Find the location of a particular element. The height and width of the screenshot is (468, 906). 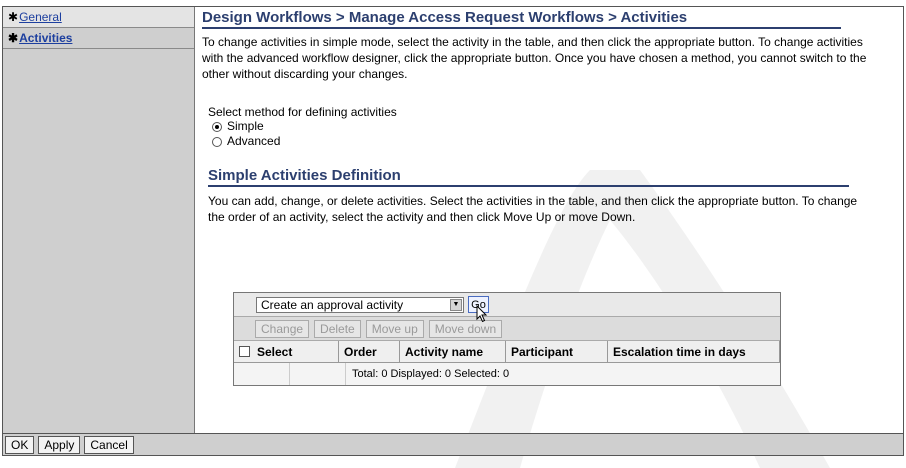

sidebar-item-general: ✱General is located at coordinates (98, 17).